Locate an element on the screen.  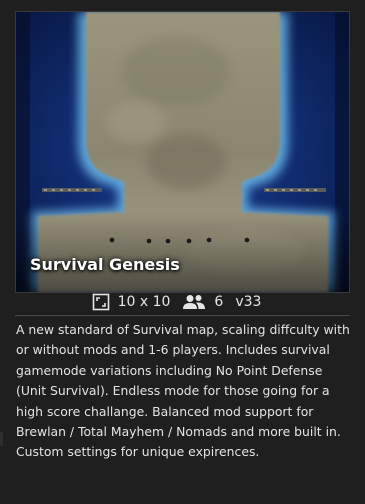
divider is located at coordinates (182, 315).